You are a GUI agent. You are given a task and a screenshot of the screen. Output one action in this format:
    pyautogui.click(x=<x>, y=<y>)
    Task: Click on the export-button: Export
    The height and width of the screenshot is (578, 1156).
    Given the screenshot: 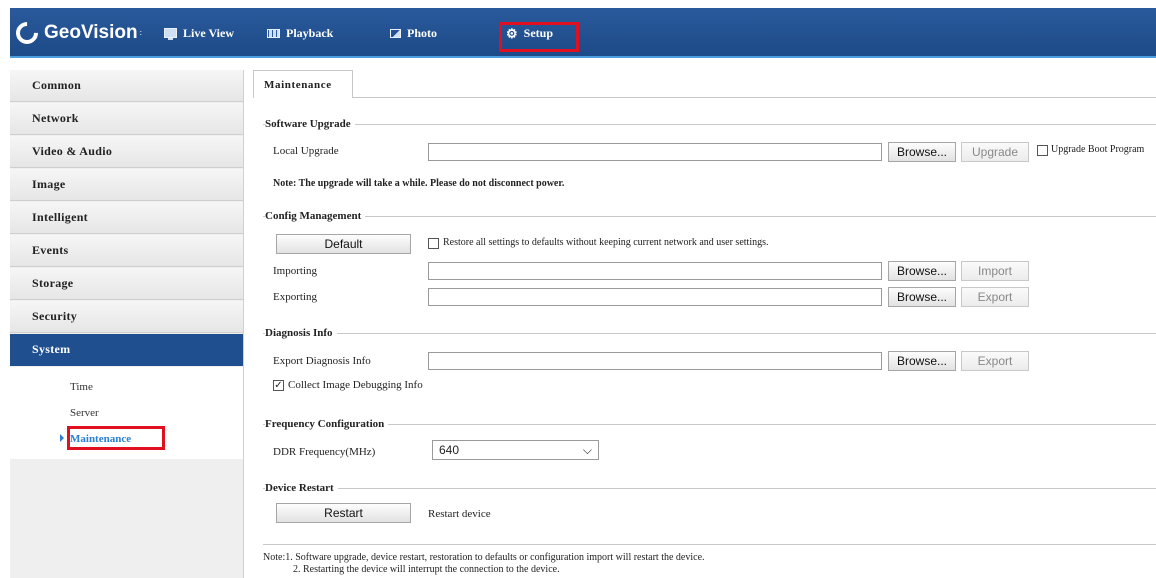 What is the action you would take?
    pyautogui.click(x=995, y=297)
    